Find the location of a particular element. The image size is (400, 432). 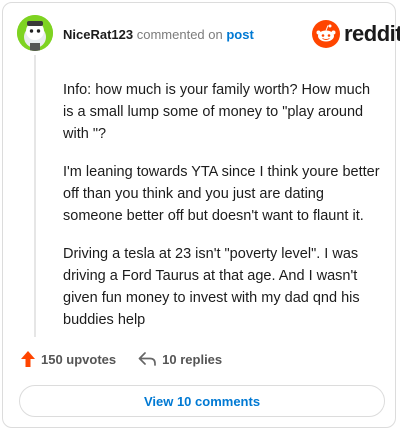

post-link: post is located at coordinates (239, 34).